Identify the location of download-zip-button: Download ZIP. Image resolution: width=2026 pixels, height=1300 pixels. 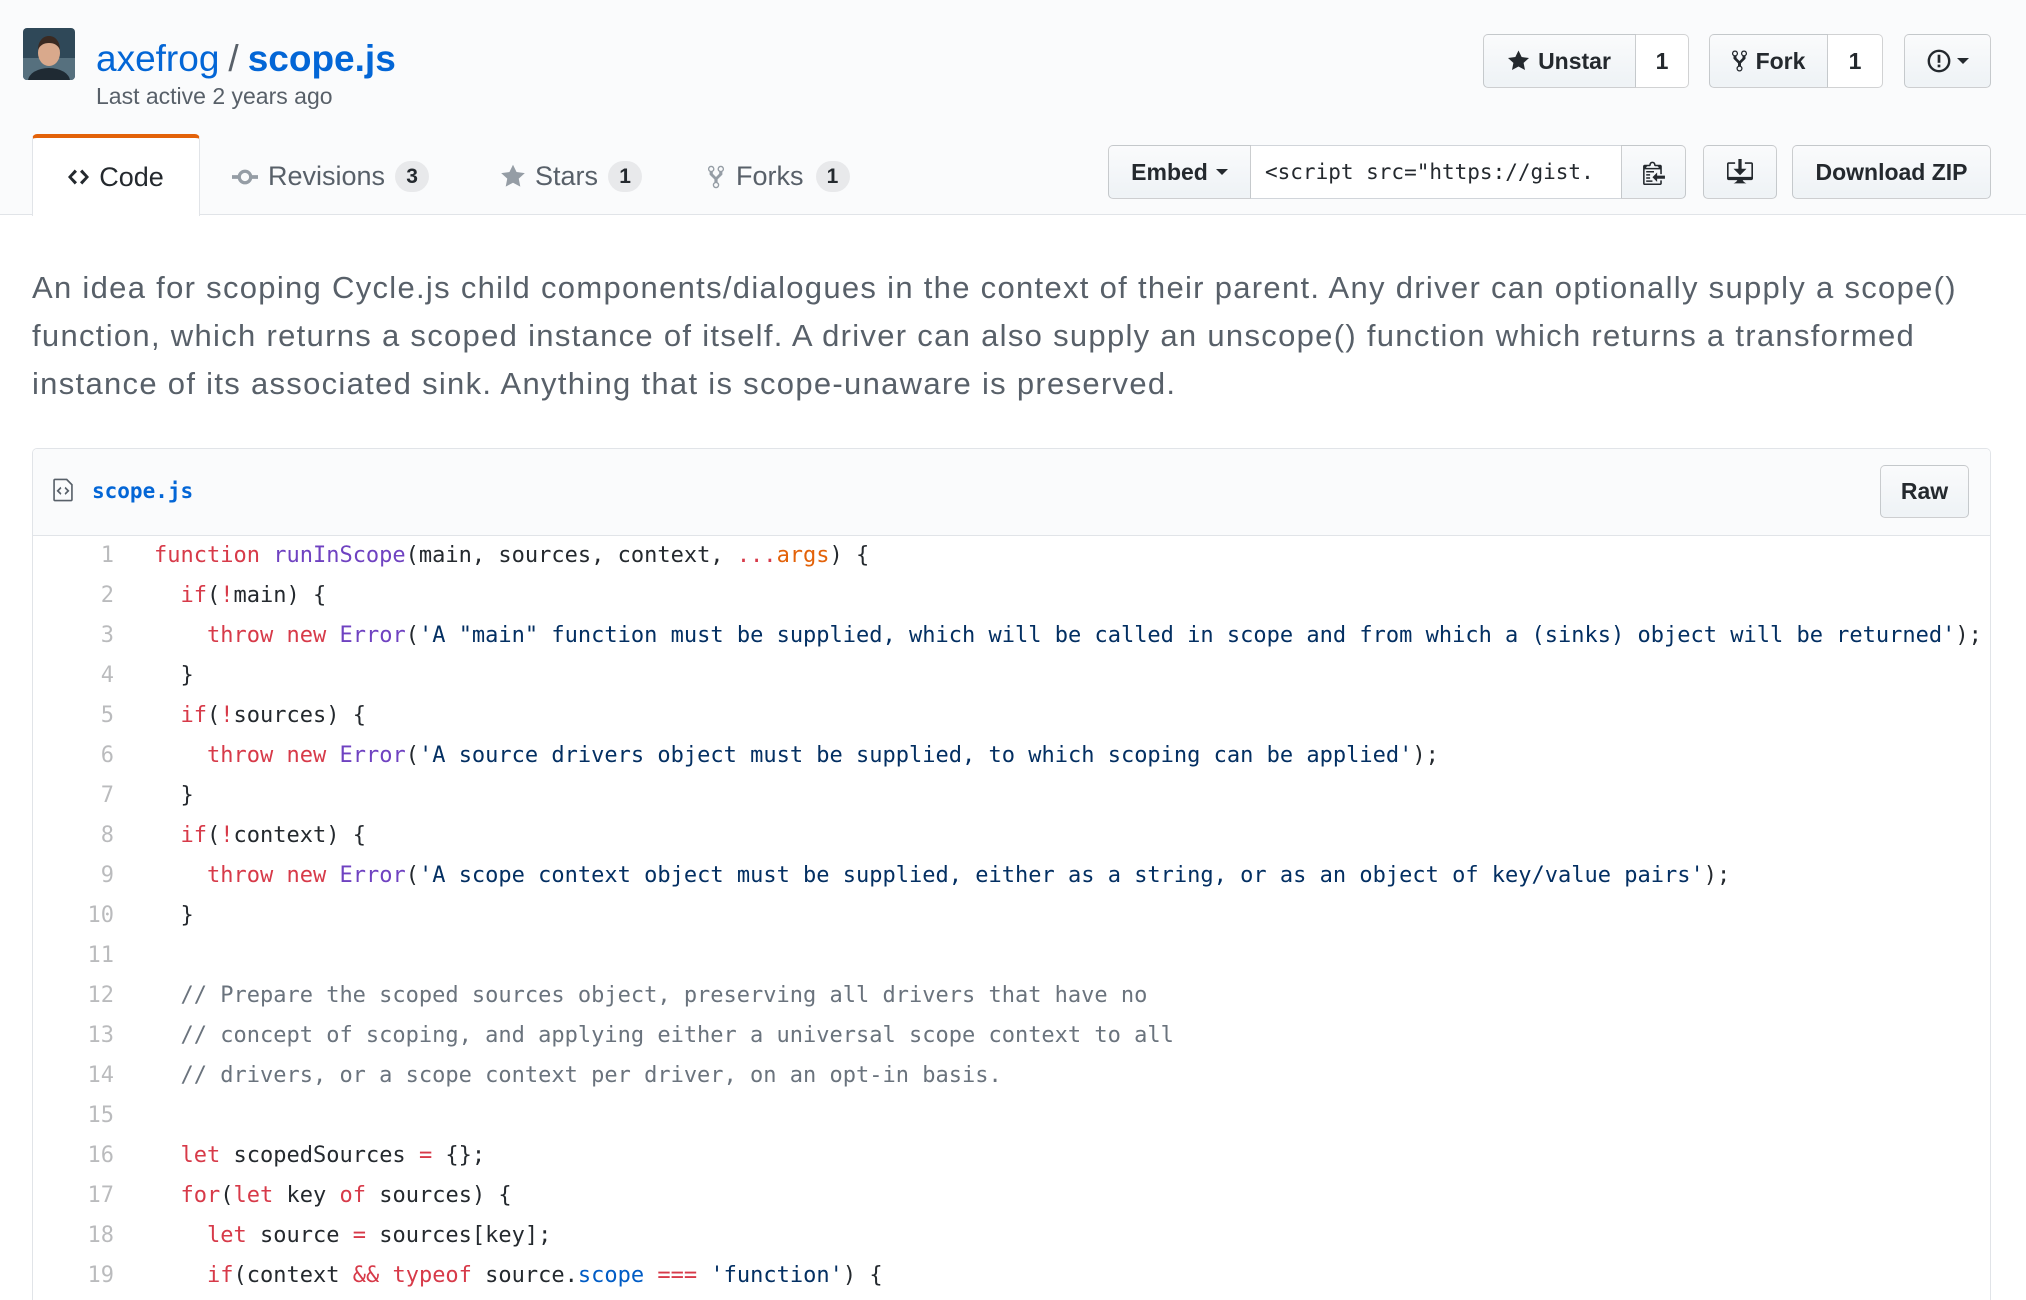
(1891, 172).